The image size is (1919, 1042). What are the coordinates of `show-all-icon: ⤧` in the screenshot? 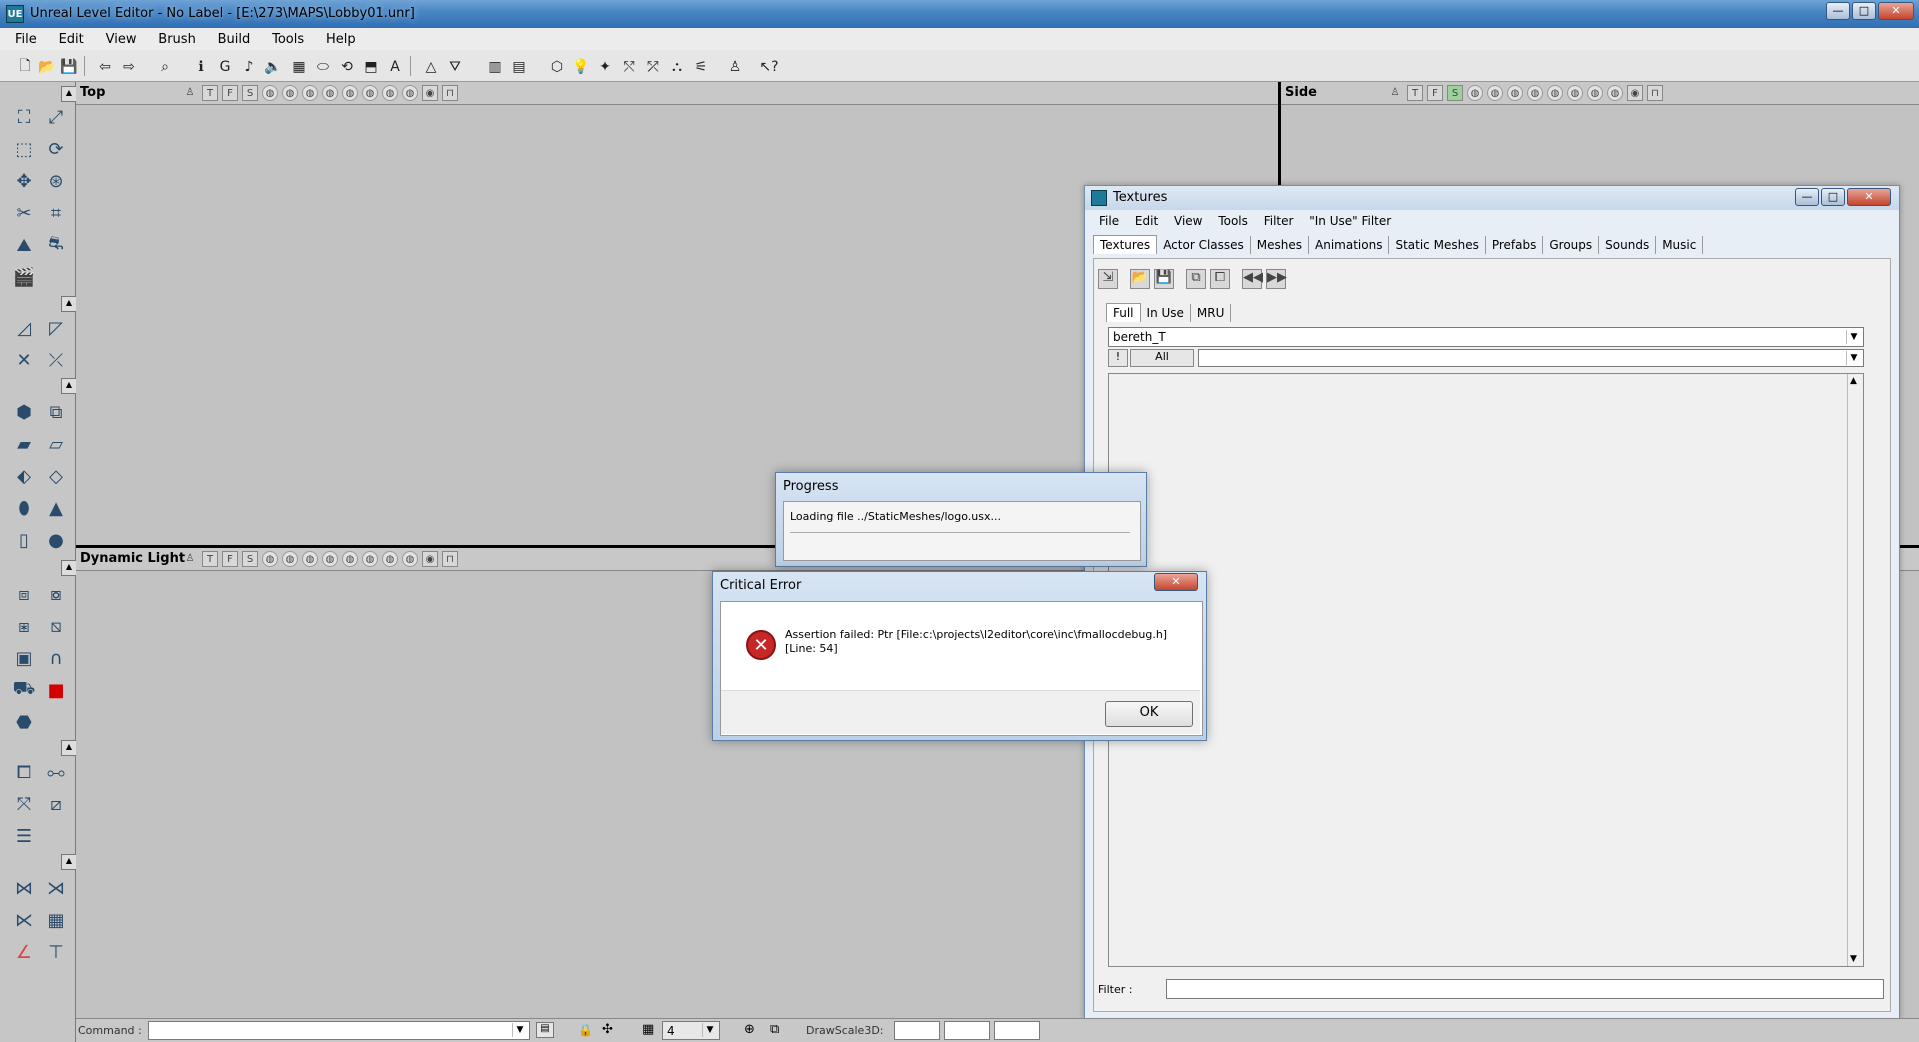 It's located at (24, 804).